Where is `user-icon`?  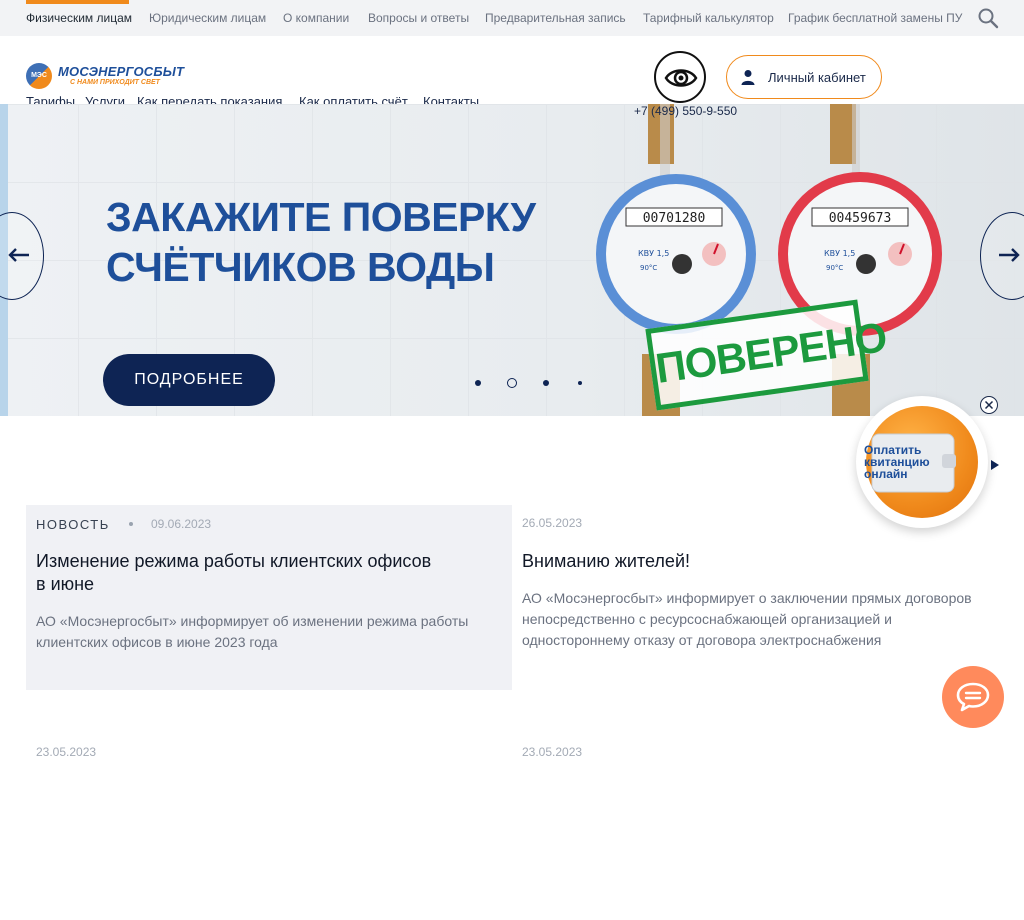 user-icon is located at coordinates (748, 77).